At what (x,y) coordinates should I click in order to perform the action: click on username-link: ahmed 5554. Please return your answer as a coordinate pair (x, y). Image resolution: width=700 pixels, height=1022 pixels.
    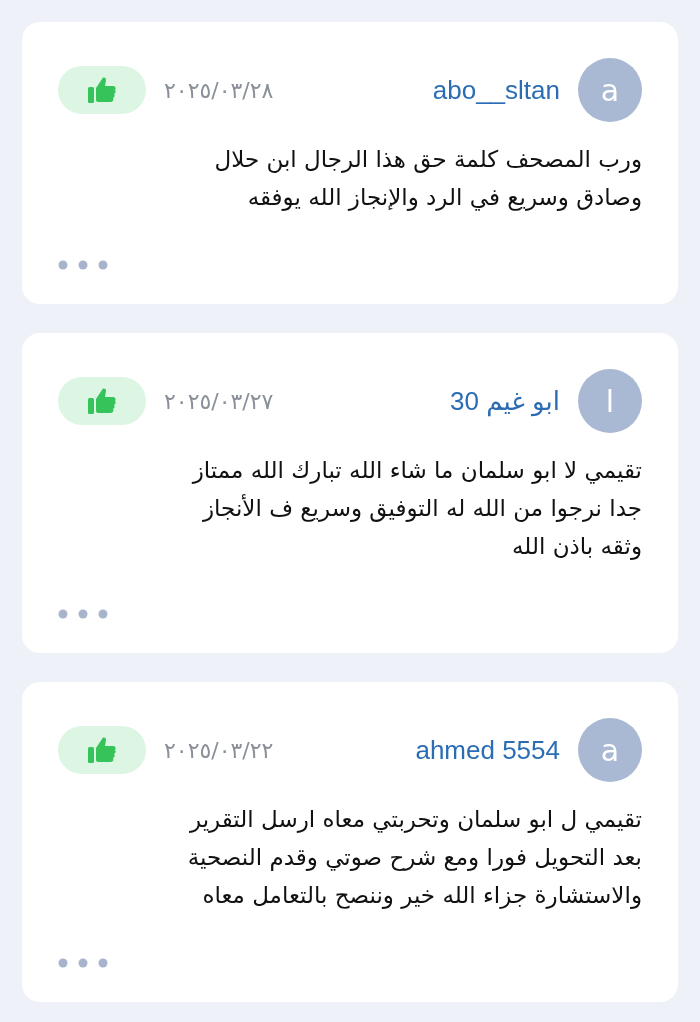
    Looking at the image, I should click on (487, 750).